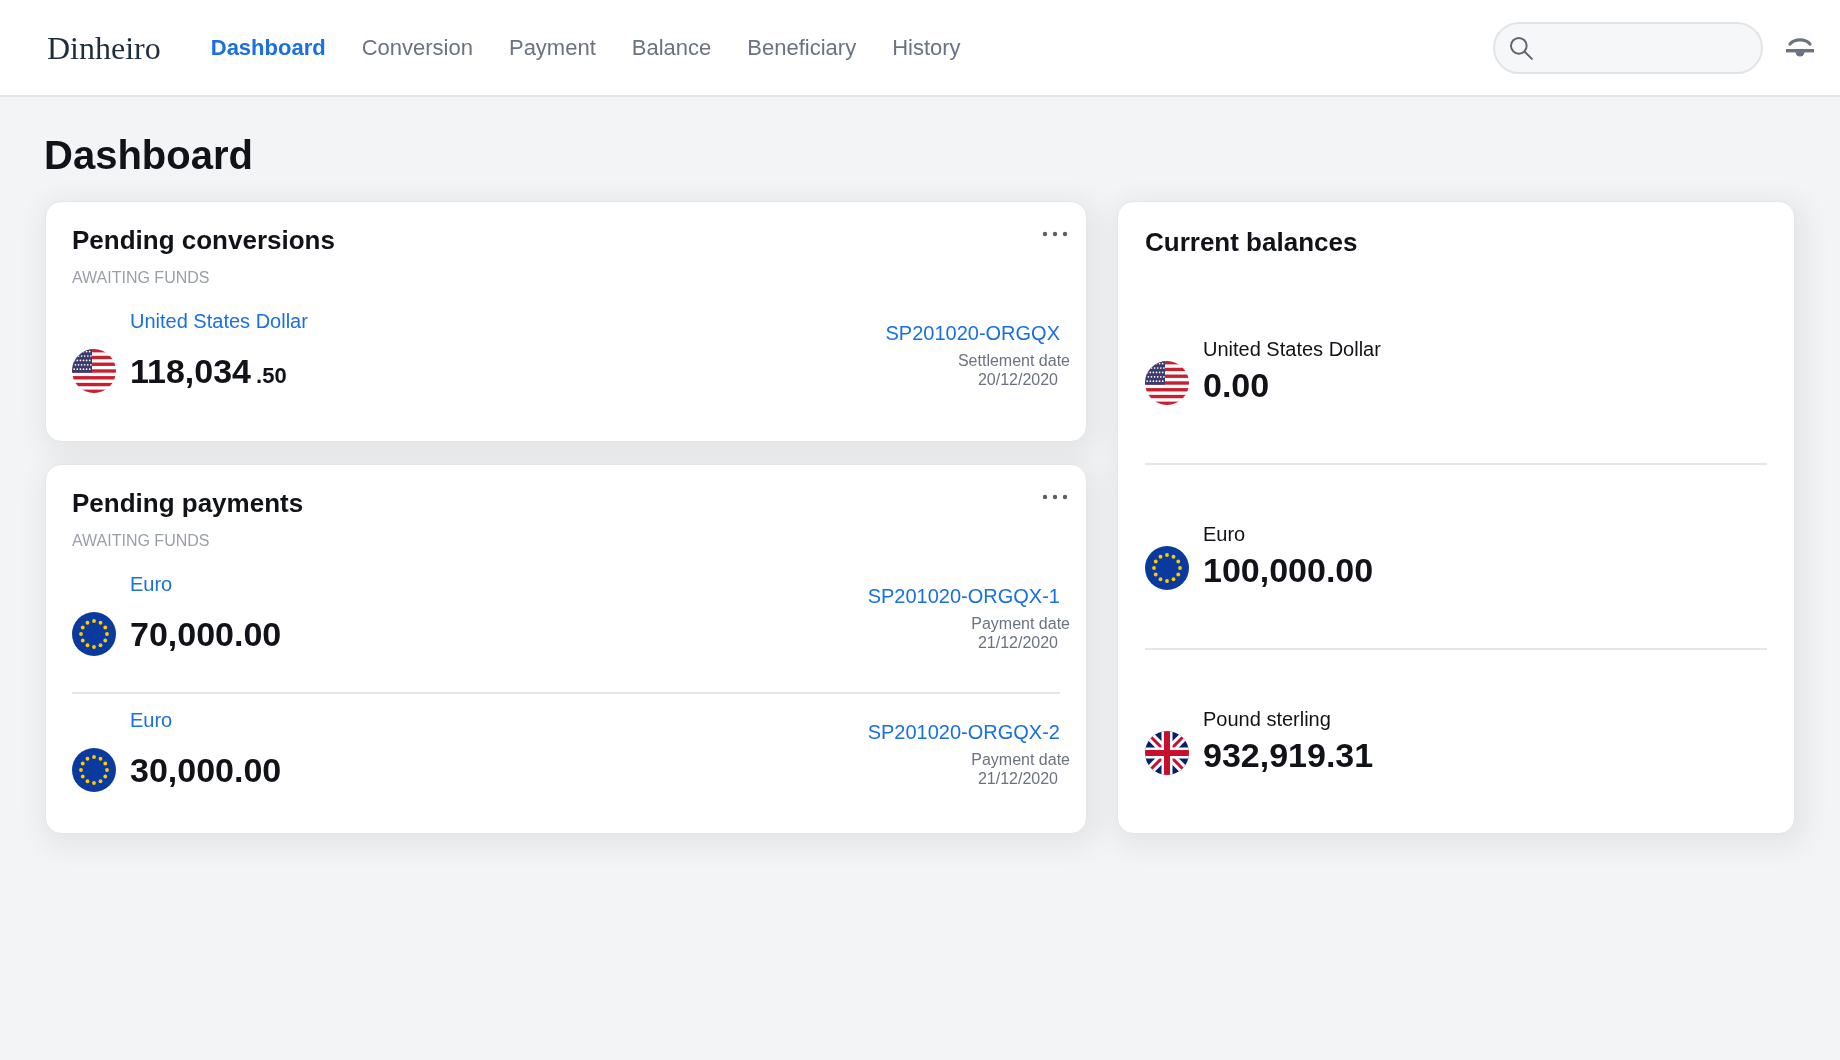  What do you see at coordinates (1252, 242) in the screenshot?
I see `card-title: Current balances` at bounding box center [1252, 242].